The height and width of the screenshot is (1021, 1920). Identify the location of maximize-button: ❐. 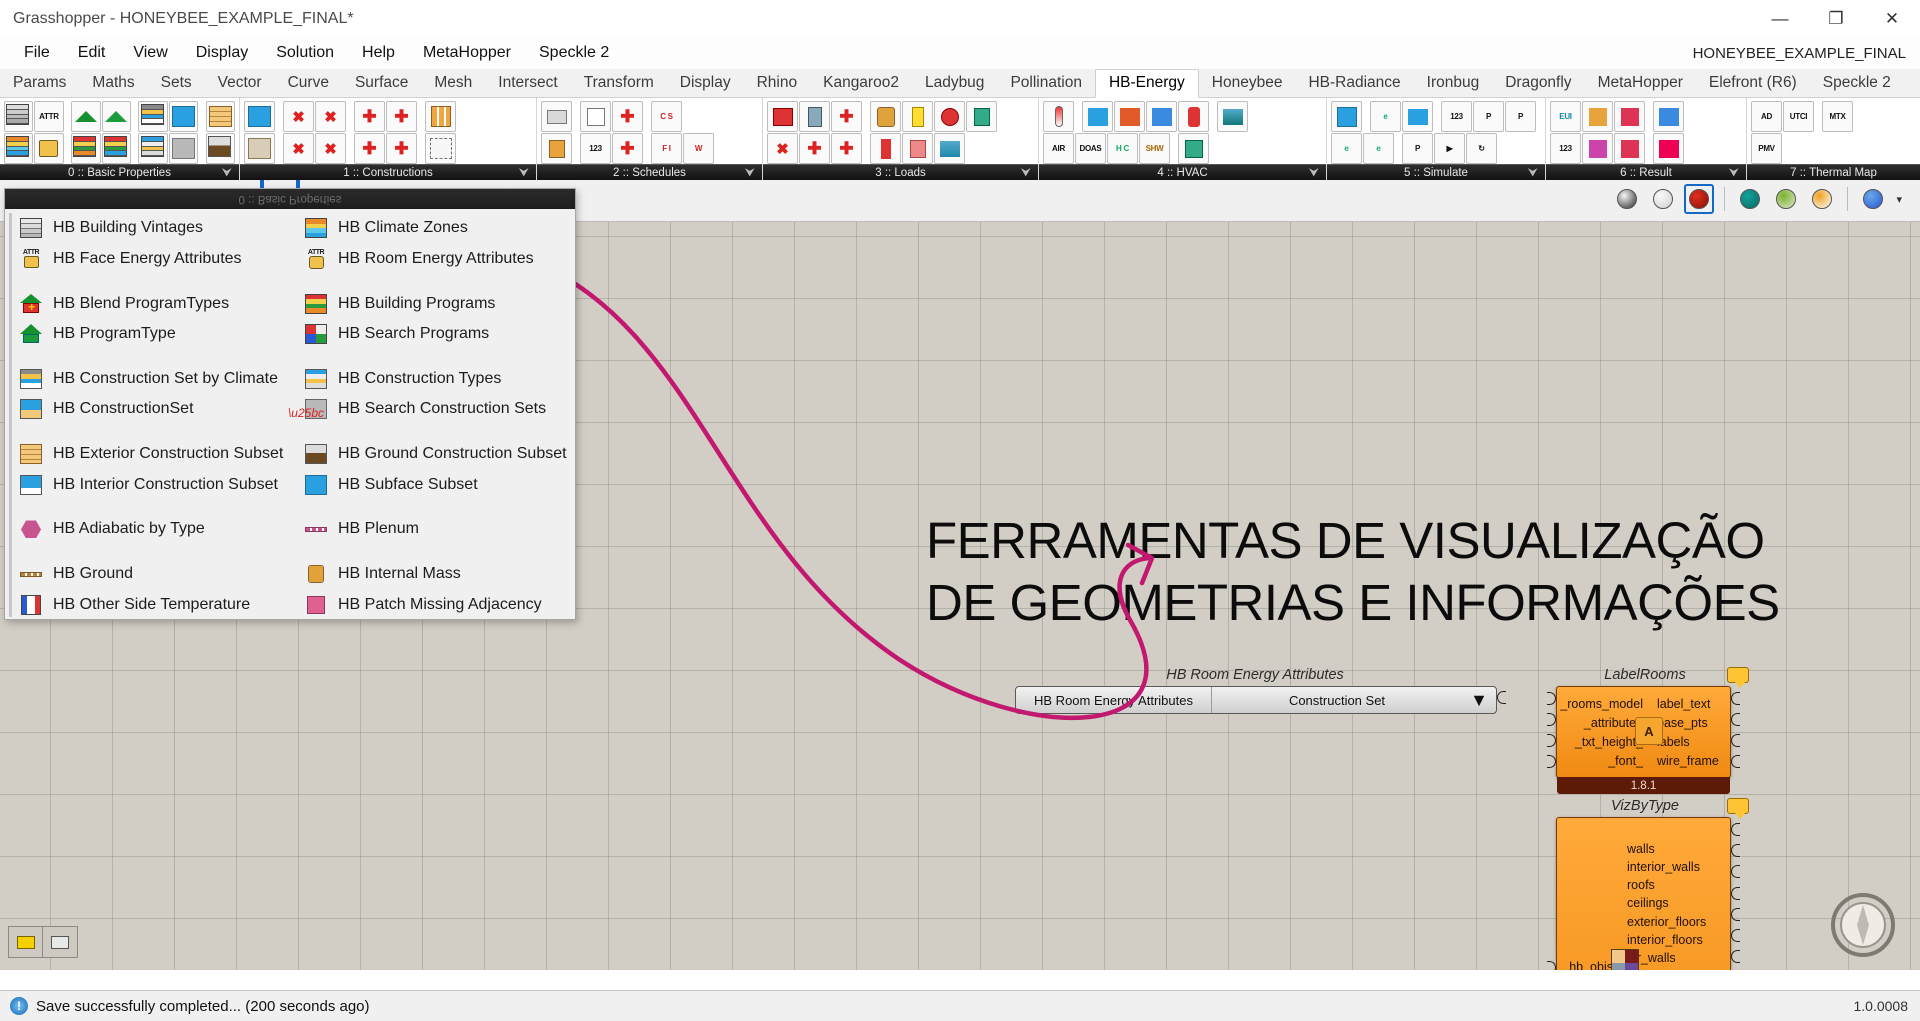
(1836, 18).